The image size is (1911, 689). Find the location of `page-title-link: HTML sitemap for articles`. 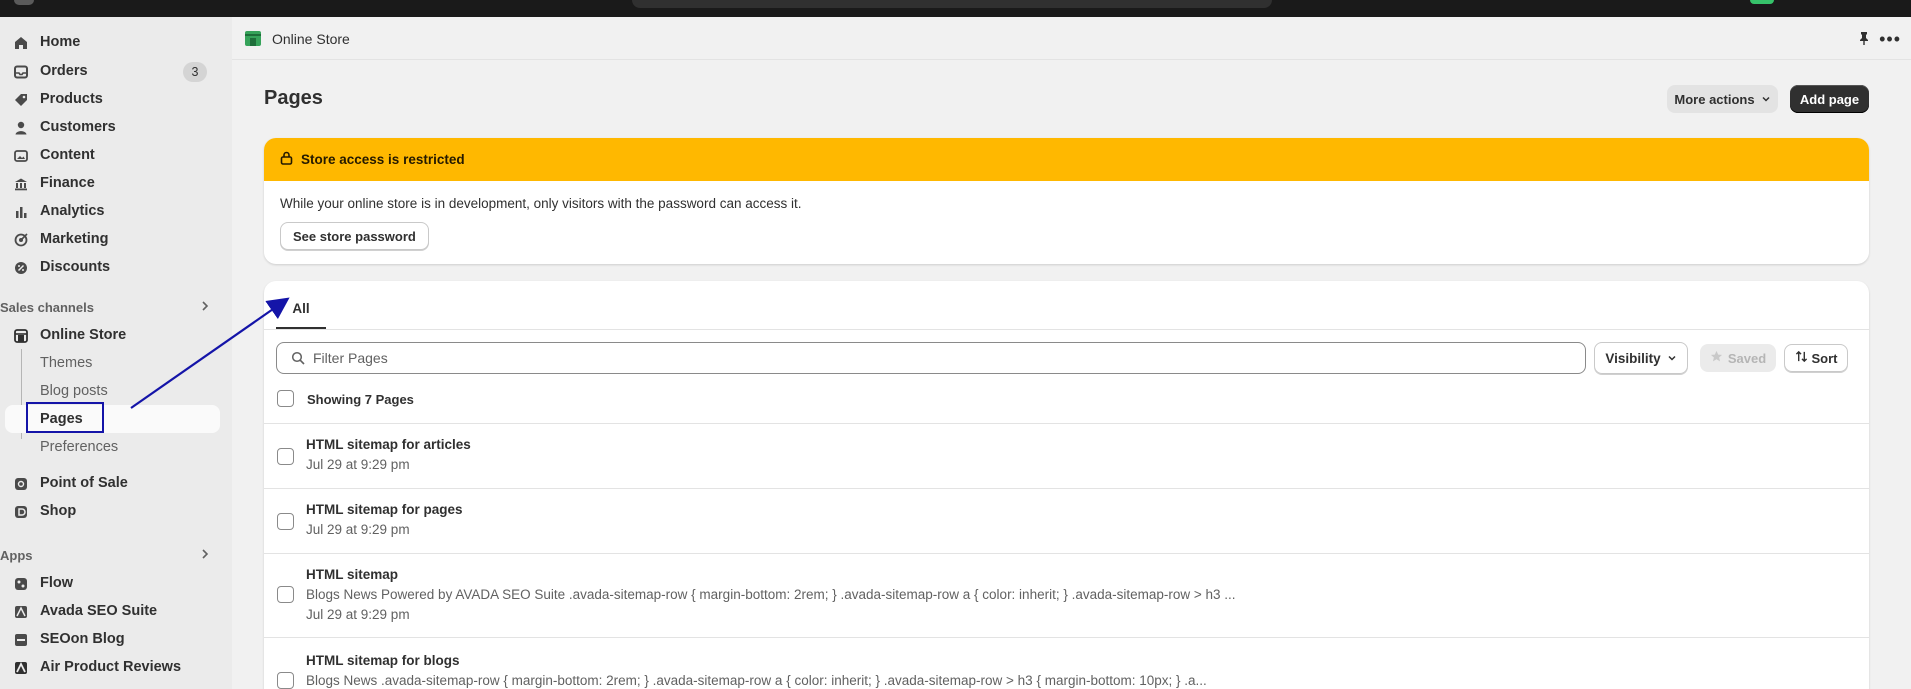

page-title-link: HTML sitemap for articles is located at coordinates (388, 444).